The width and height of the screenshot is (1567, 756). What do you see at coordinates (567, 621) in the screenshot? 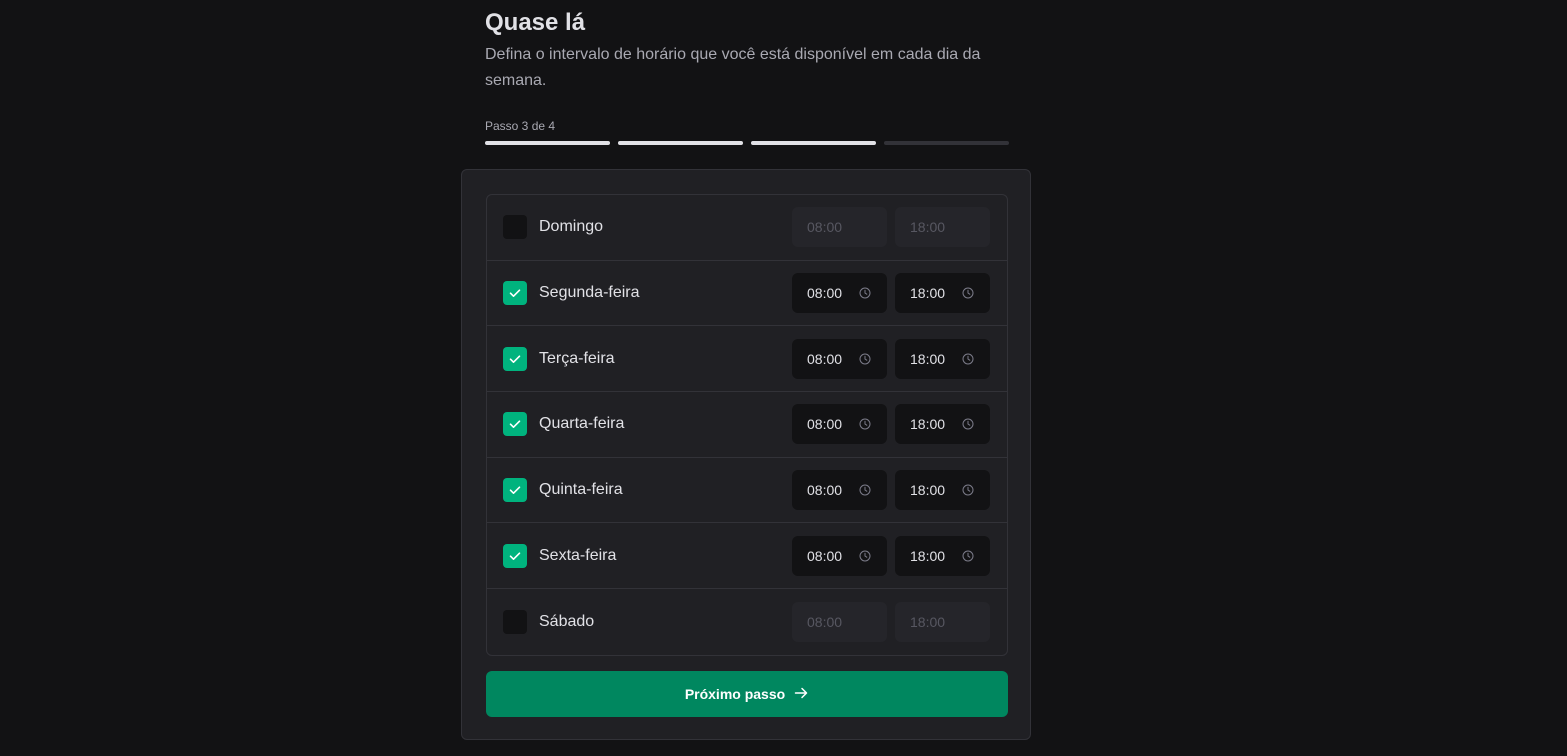
I see `day-label: Sábado` at bounding box center [567, 621].